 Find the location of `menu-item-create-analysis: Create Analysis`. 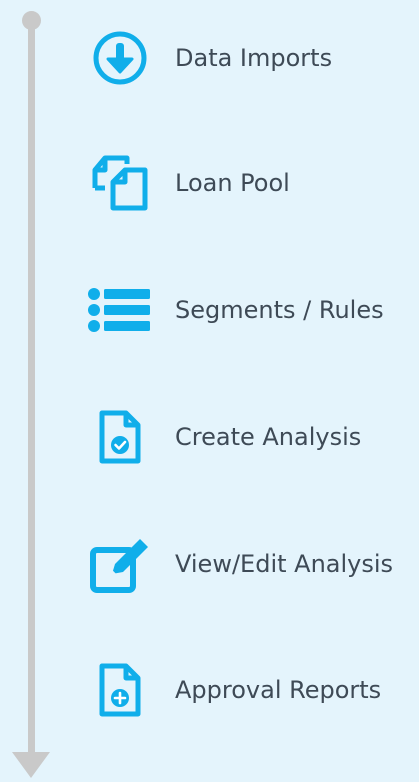

menu-item-create-analysis: Create Analysis is located at coordinates (252, 437).